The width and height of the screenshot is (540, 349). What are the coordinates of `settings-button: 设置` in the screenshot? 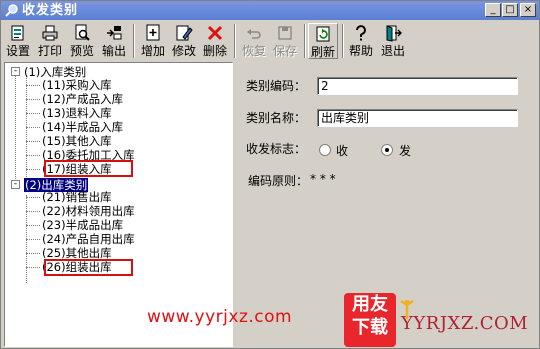 It's located at (18, 41).